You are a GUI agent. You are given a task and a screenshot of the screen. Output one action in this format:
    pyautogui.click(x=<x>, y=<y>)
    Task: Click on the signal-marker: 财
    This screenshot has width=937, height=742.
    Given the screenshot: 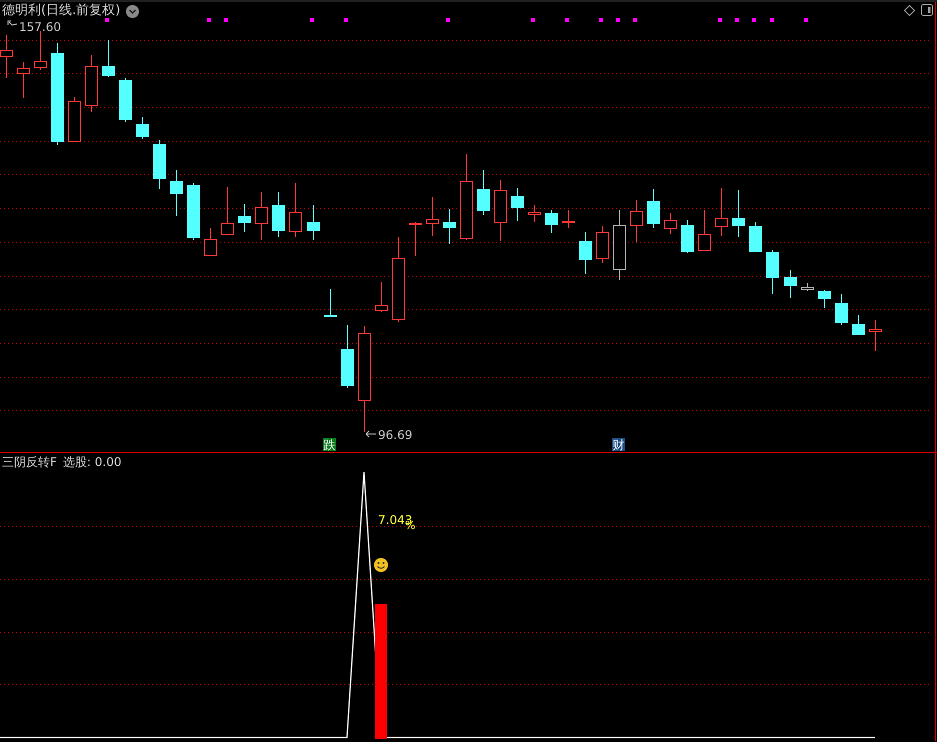 What is the action you would take?
    pyautogui.click(x=618, y=445)
    